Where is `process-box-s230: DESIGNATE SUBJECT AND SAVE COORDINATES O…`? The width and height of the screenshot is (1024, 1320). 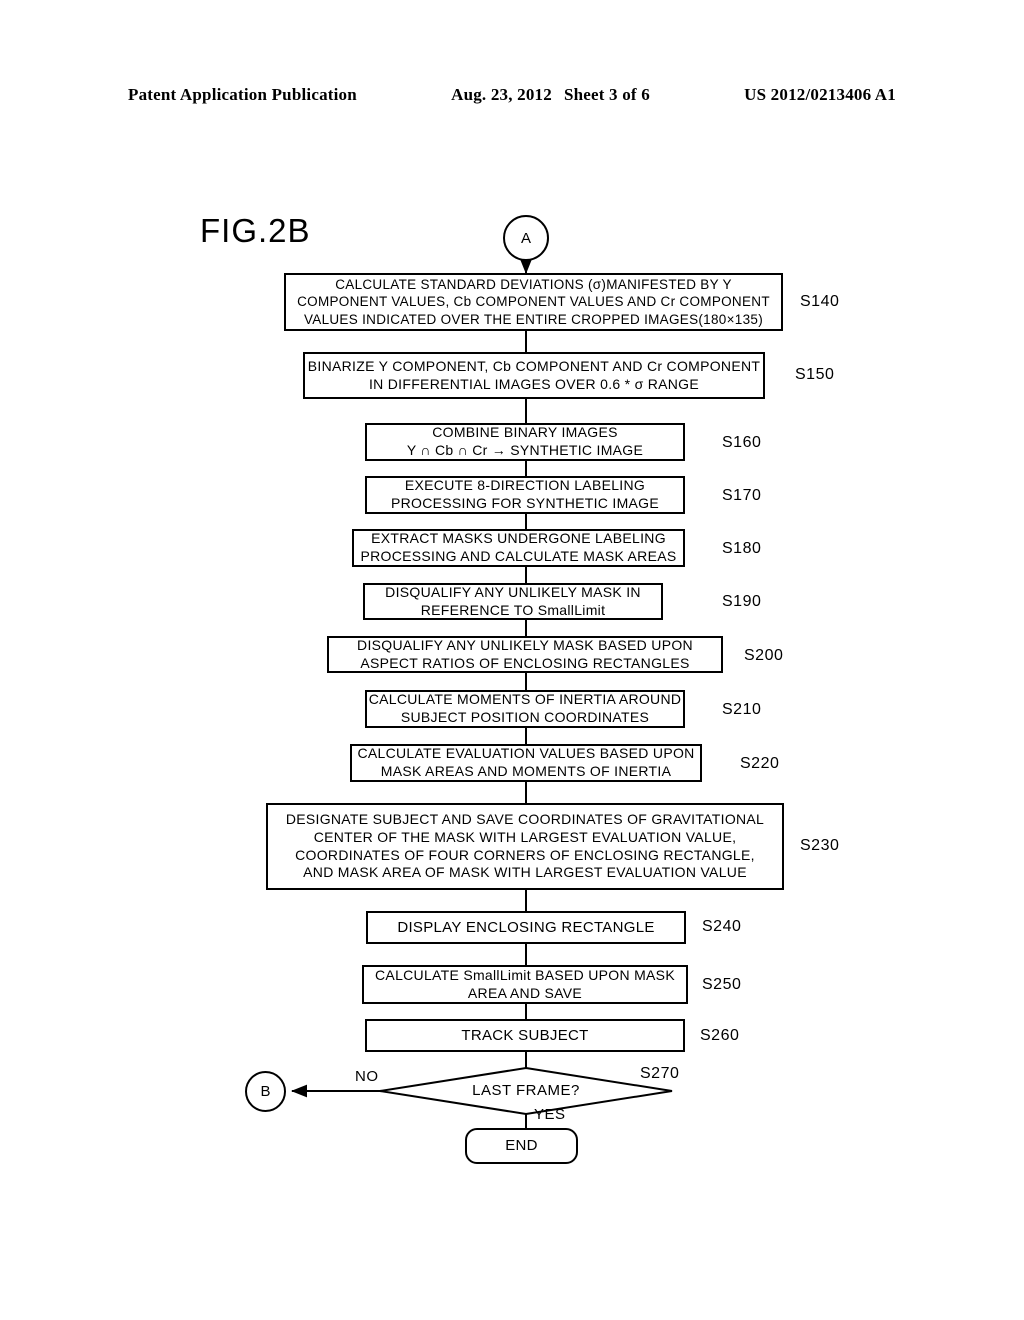
process-box-s230: DESIGNATE SUBJECT AND SAVE COORDINATES O… is located at coordinates (525, 846).